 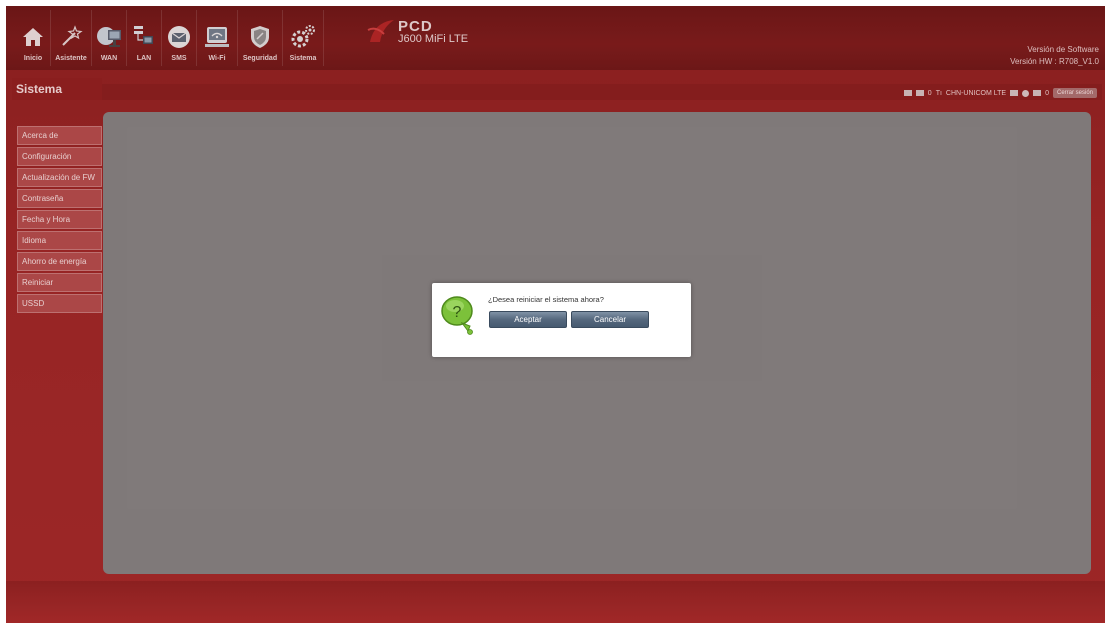 What do you see at coordinates (610, 319) in the screenshot?
I see `cancel-button: Cancelar` at bounding box center [610, 319].